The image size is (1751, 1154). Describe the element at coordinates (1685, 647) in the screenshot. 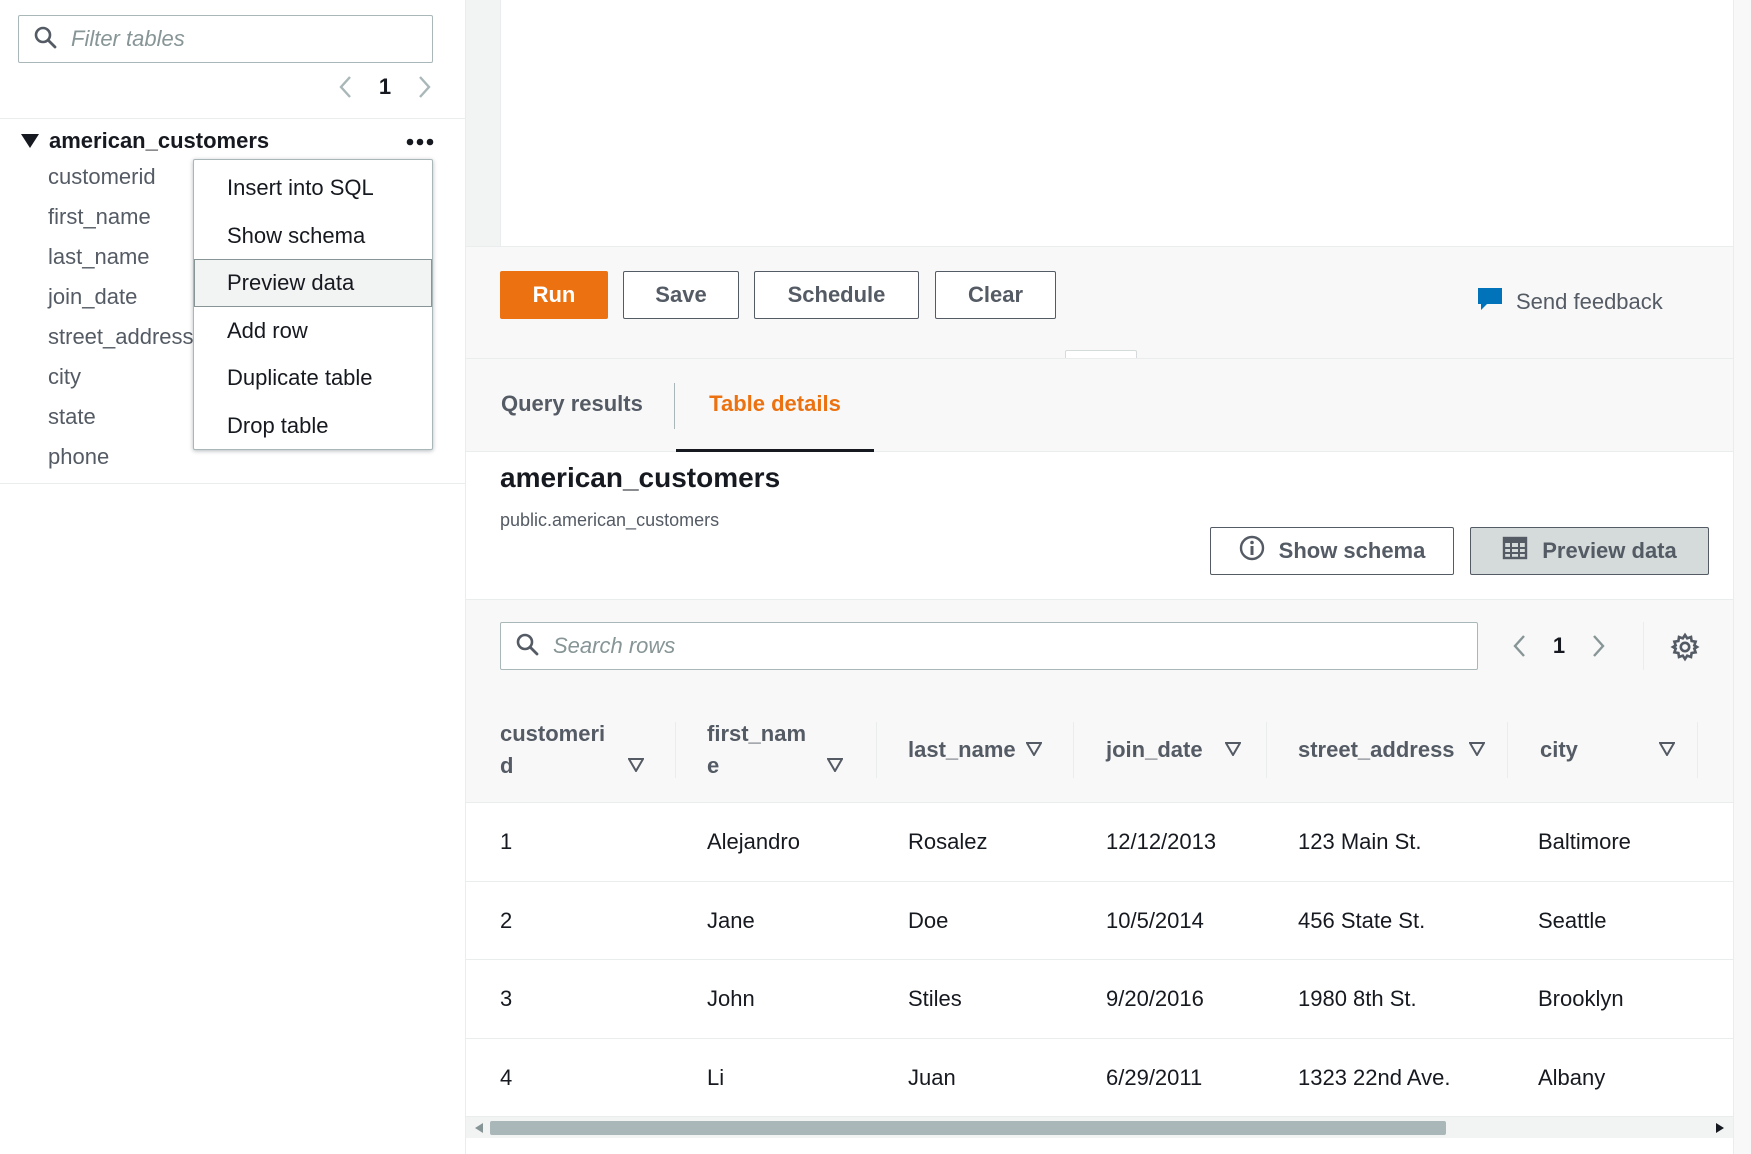

I see `gear-icon` at that location.